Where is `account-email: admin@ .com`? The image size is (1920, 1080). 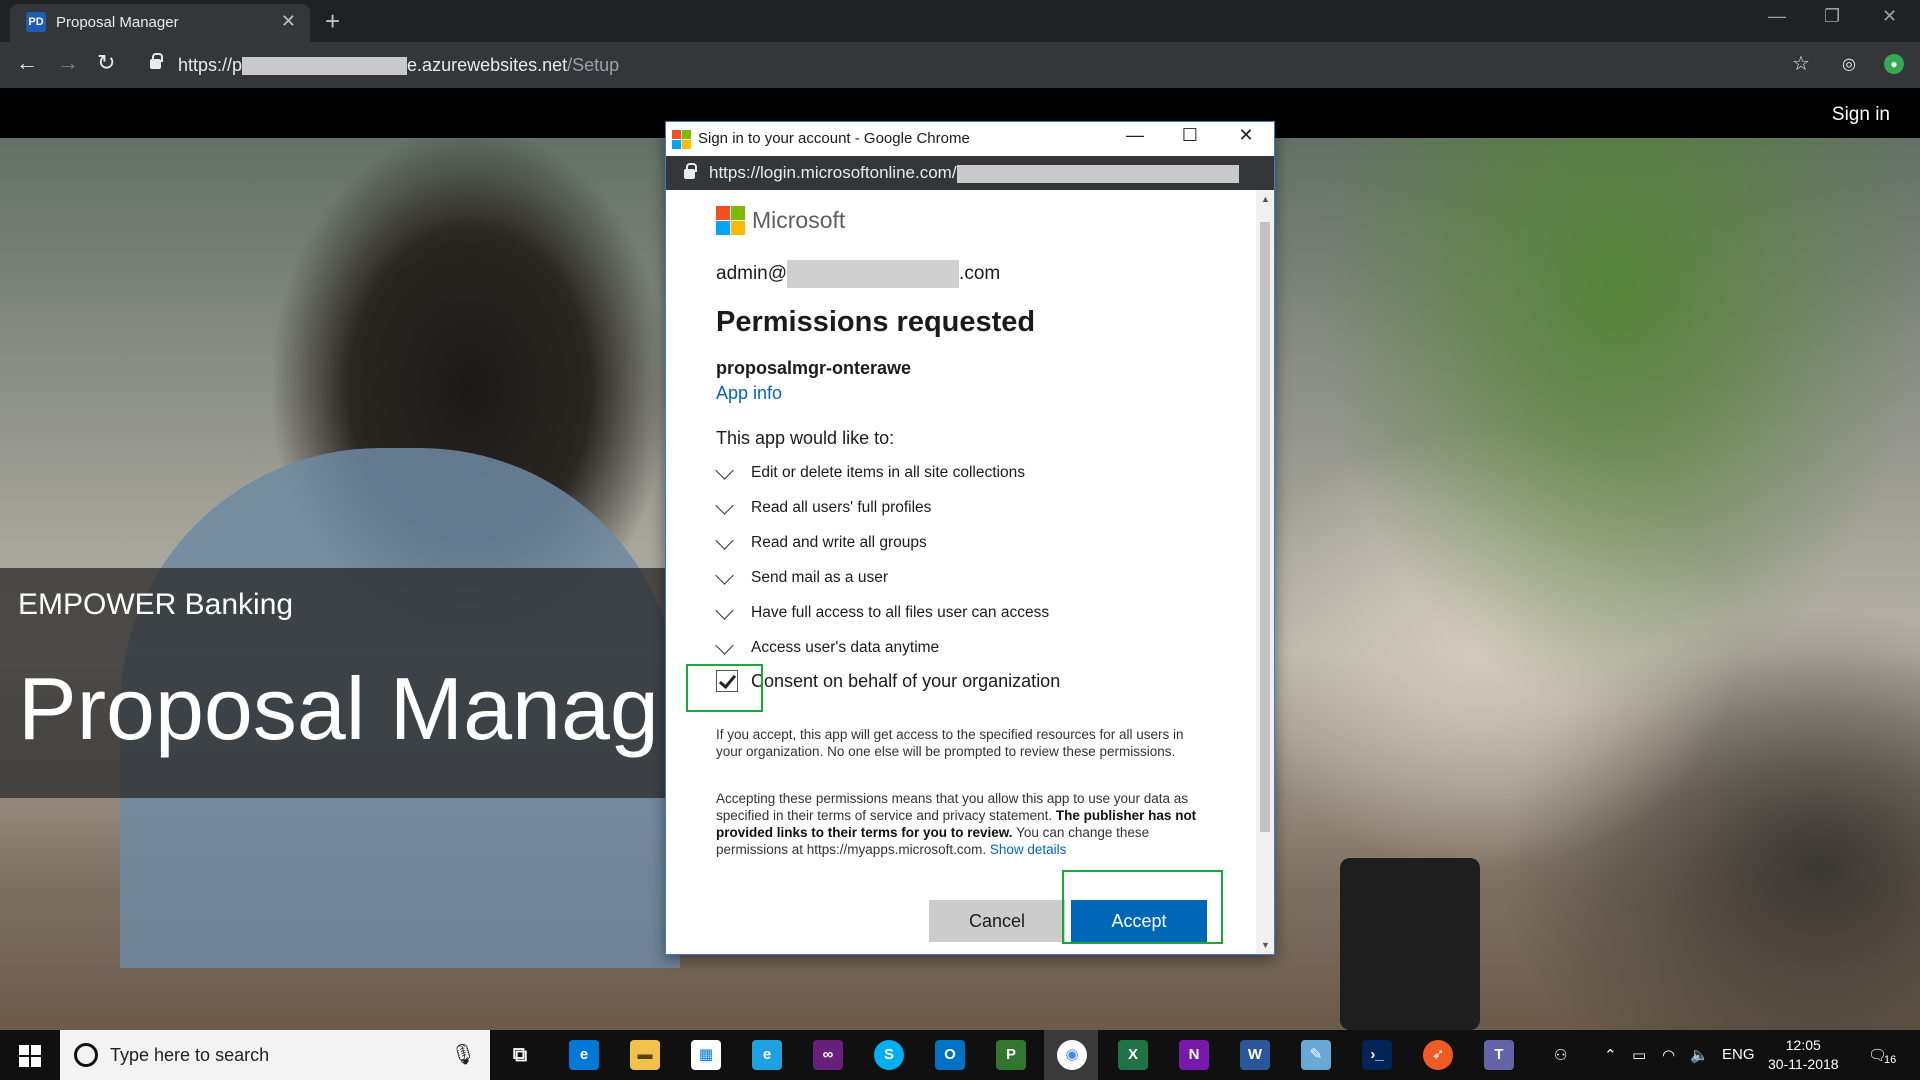 account-email: admin@ .com is located at coordinates (858, 274).